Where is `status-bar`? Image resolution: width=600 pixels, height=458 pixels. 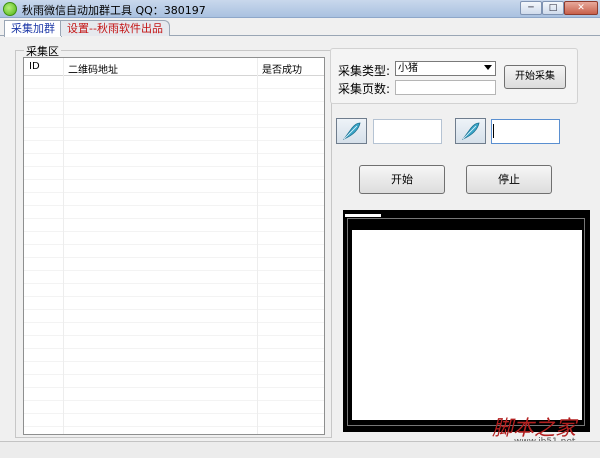
status-bar is located at coordinates (300, 449).